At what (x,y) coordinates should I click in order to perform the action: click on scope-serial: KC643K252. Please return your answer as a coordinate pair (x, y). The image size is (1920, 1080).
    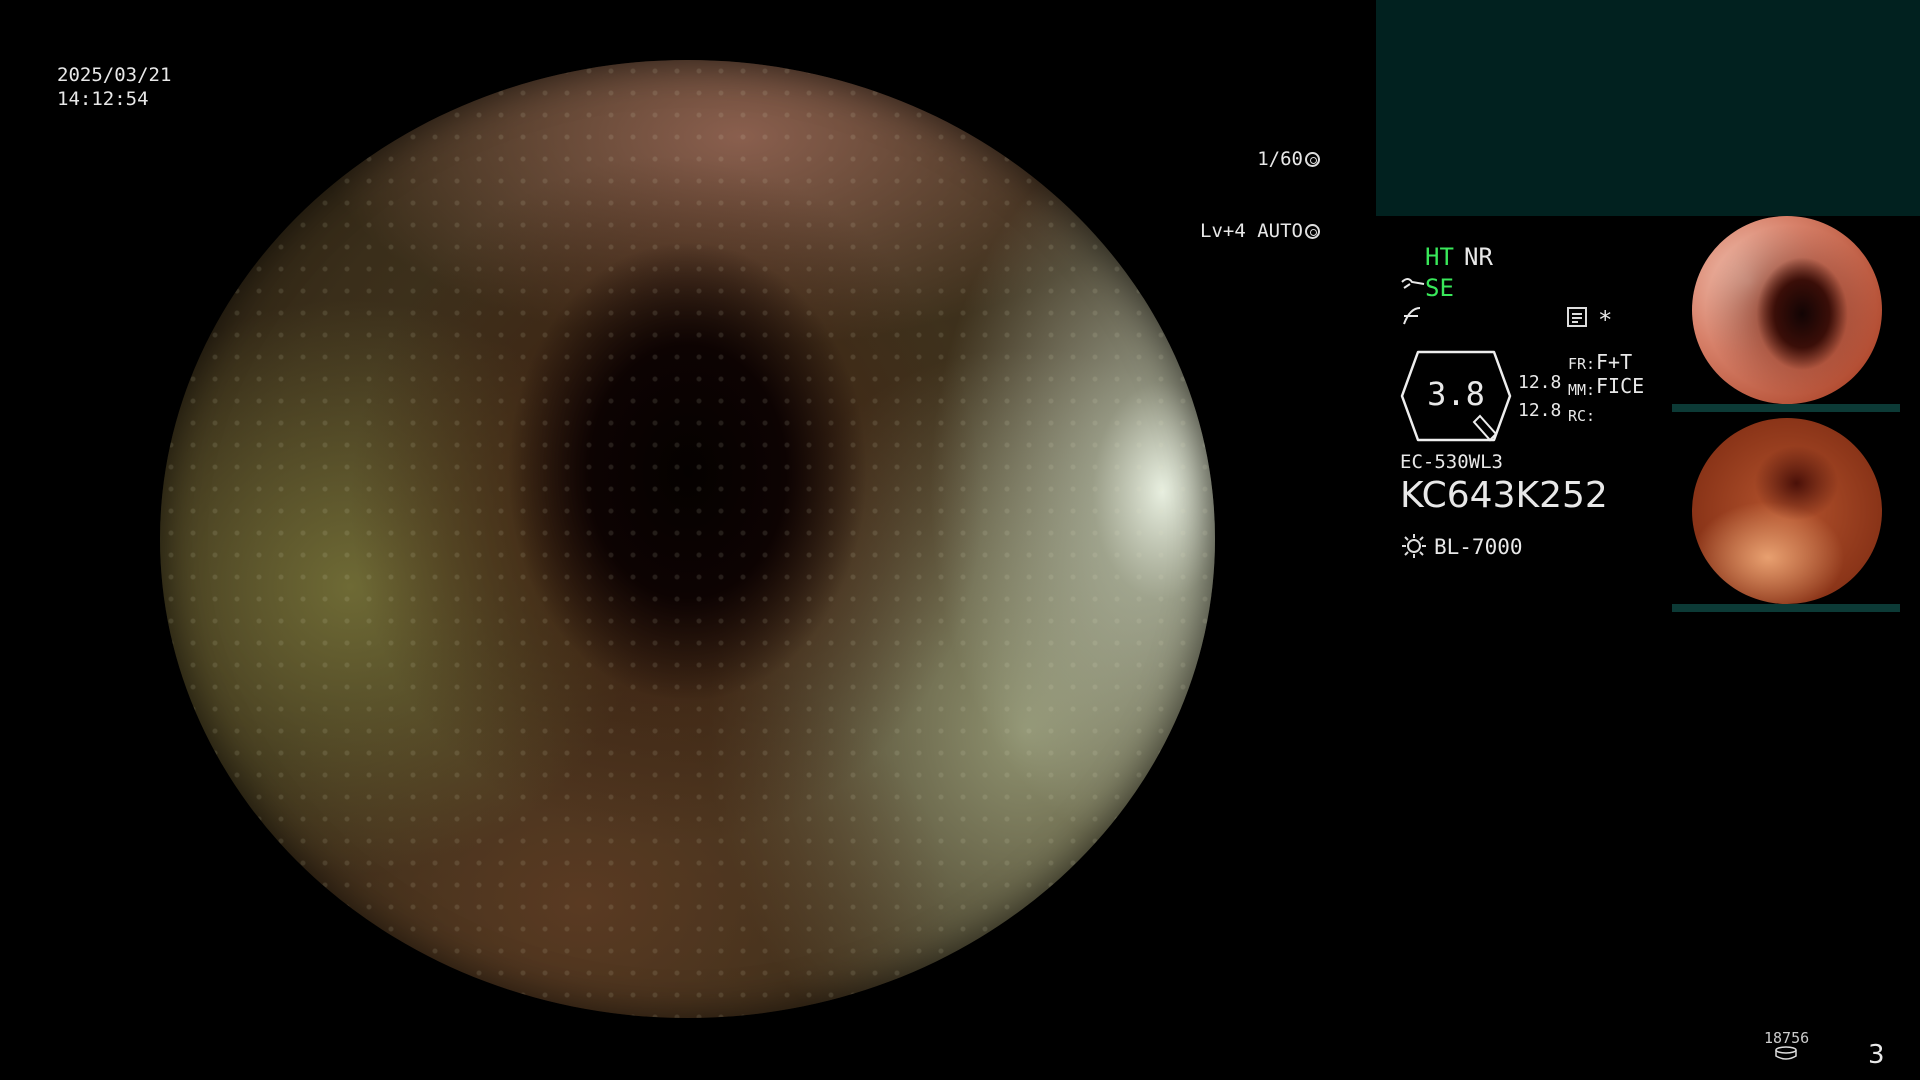
    Looking at the image, I should click on (1504, 495).